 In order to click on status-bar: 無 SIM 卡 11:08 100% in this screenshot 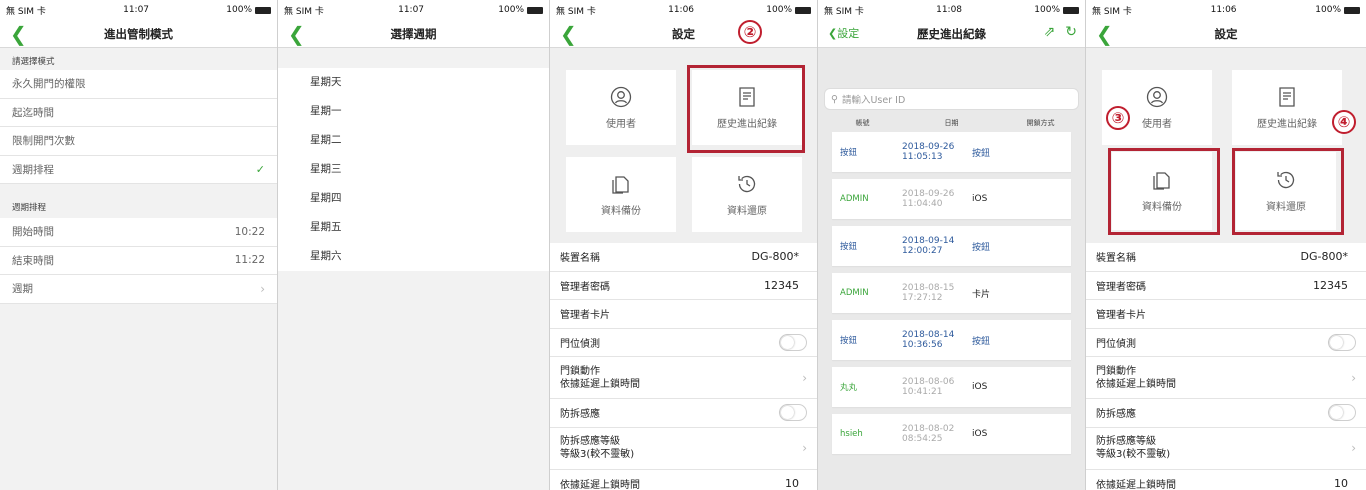, I will do `click(951, 10)`.